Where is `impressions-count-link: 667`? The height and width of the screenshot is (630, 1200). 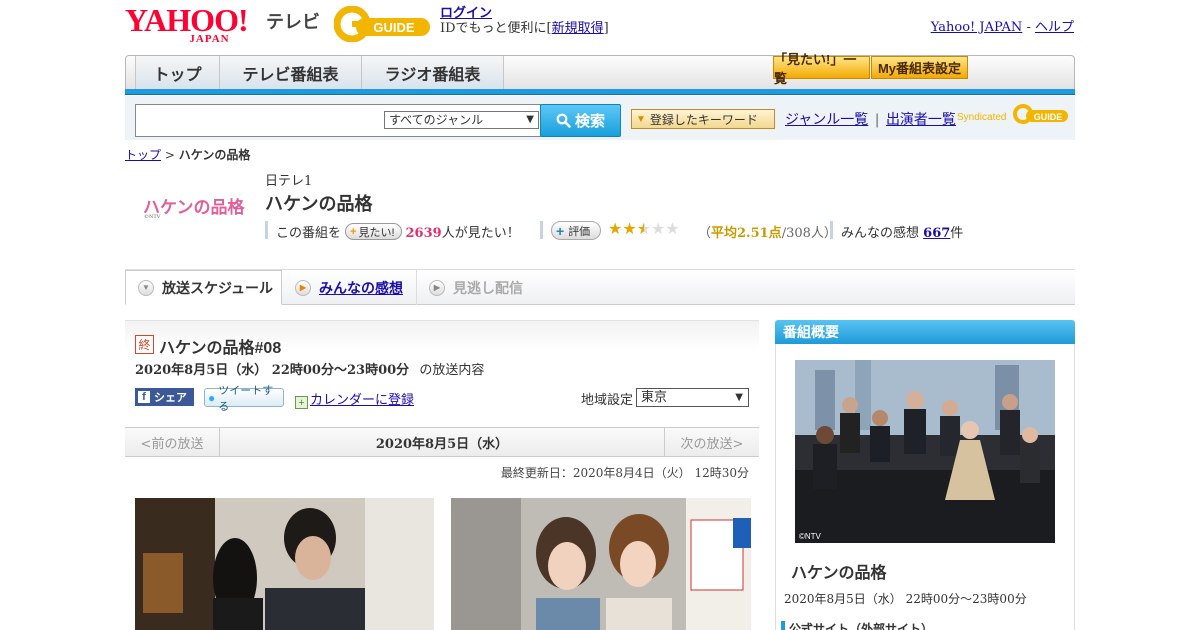
impressions-count-link: 667 is located at coordinates (936, 233).